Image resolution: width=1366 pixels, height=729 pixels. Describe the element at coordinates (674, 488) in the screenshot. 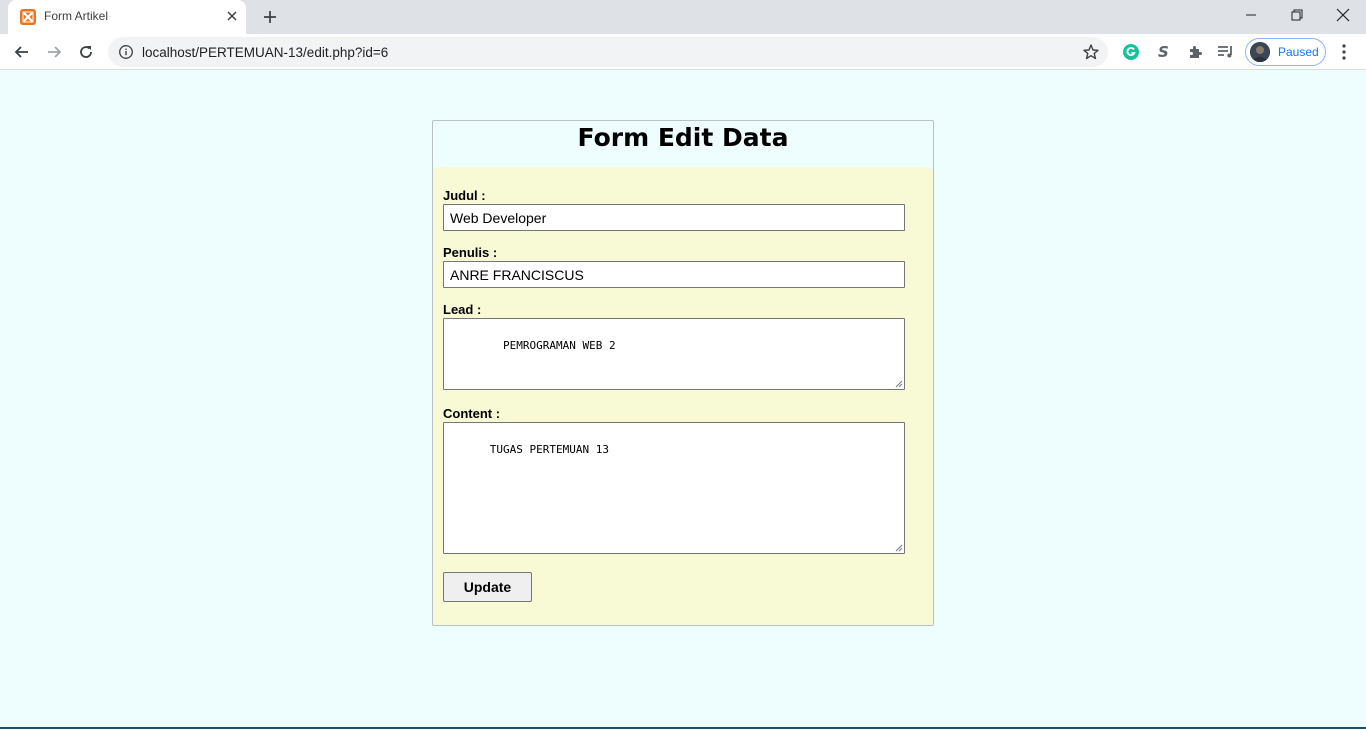

I see `content-textarea: TUGAS PERTEMUAN 13` at that location.